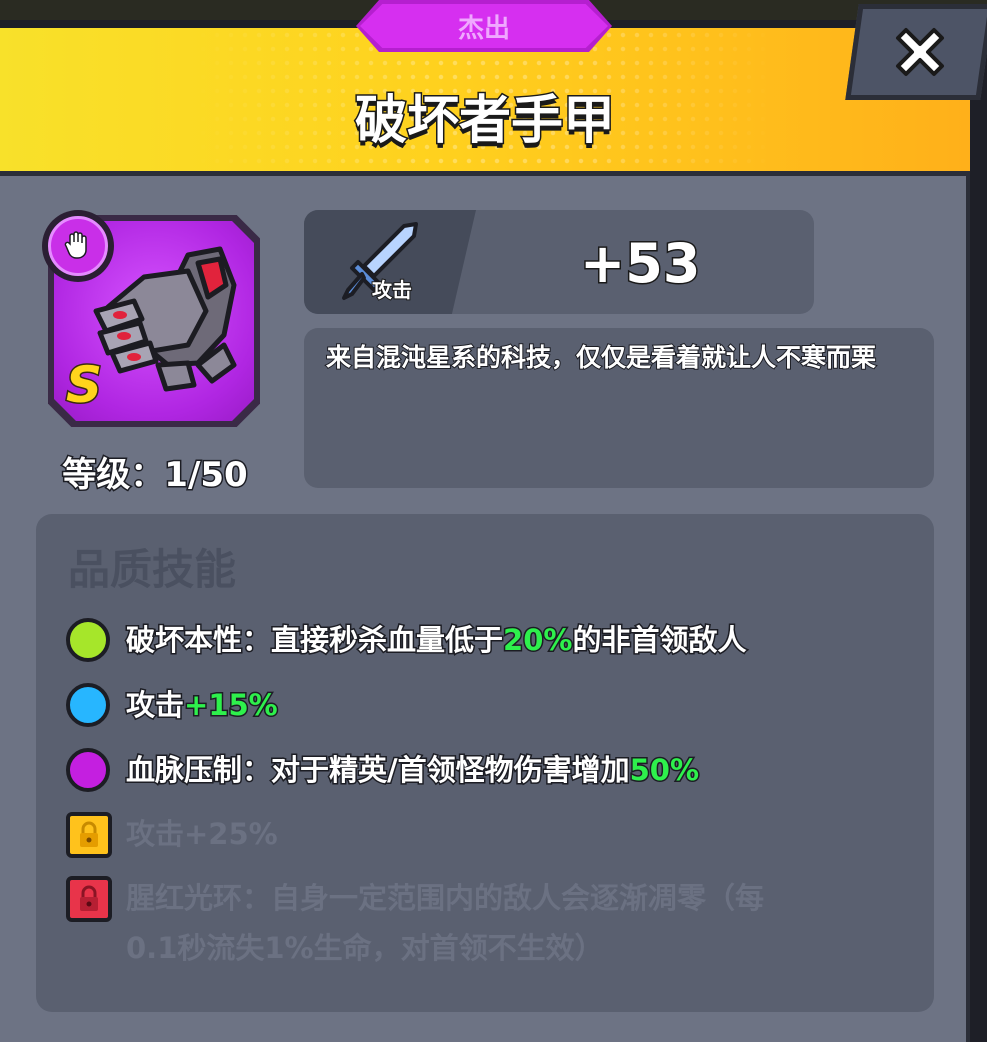  What do you see at coordinates (484, 121) in the screenshot?
I see `item-title: 破坏者手甲` at bounding box center [484, 121].